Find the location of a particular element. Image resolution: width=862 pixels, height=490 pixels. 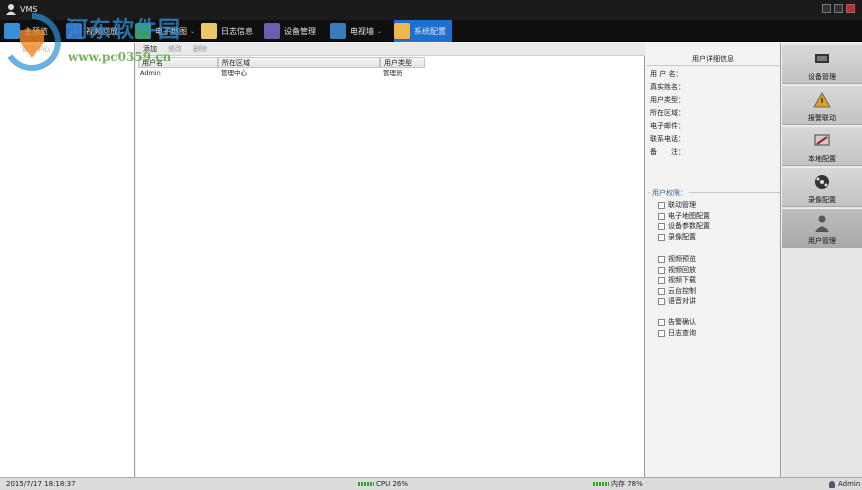

side-menu-item-1: 报警联动 is located at coordinates (822, 105).